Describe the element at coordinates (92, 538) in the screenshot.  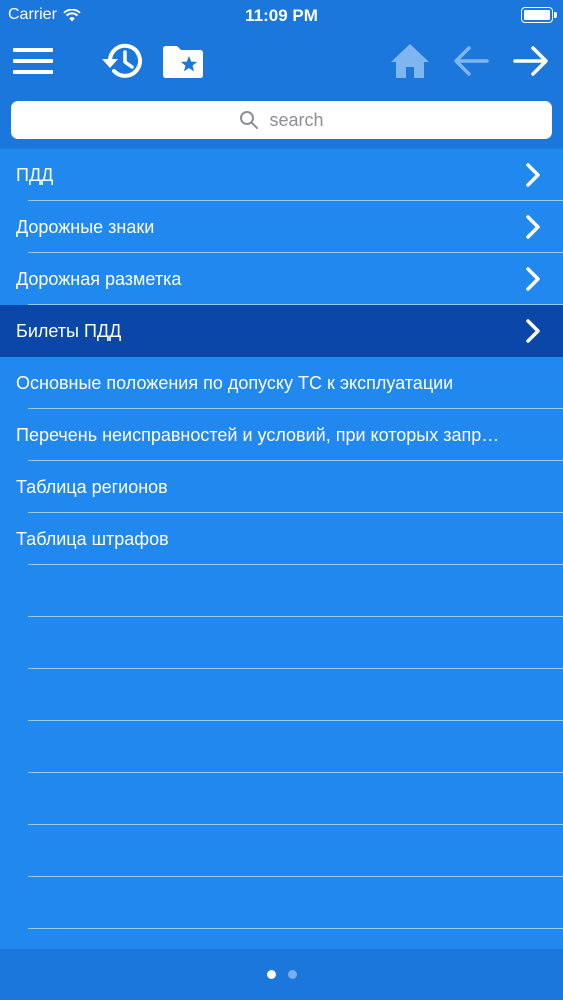
I see `list-item-label: Таблица штрафов` at that location.